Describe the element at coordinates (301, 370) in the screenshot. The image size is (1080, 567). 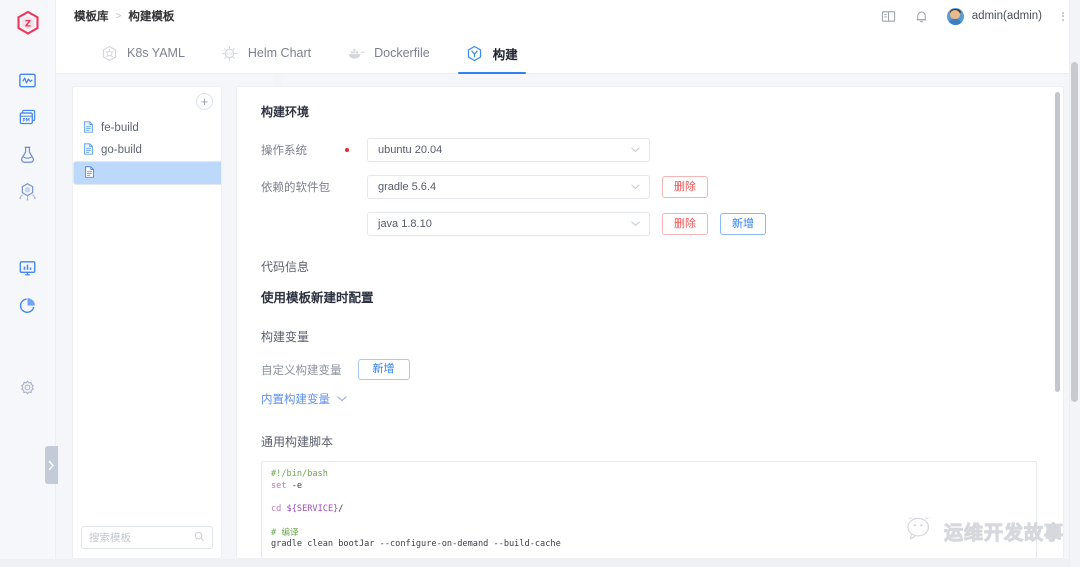
I see `custom-vars-label: 自定义构建变量` at that location.